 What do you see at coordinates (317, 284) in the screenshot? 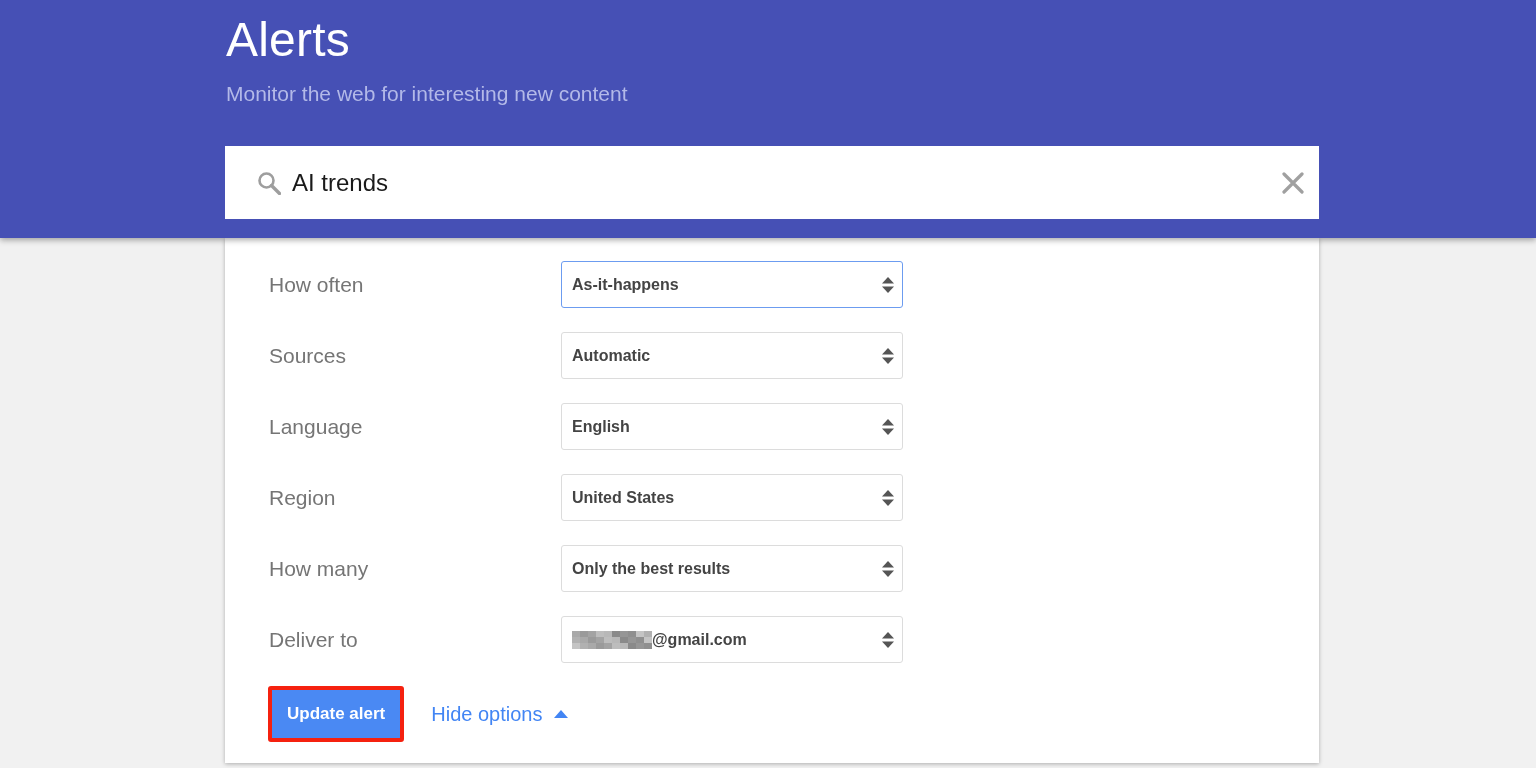
I see `field-label: How often` at bounding box center [317, 284].